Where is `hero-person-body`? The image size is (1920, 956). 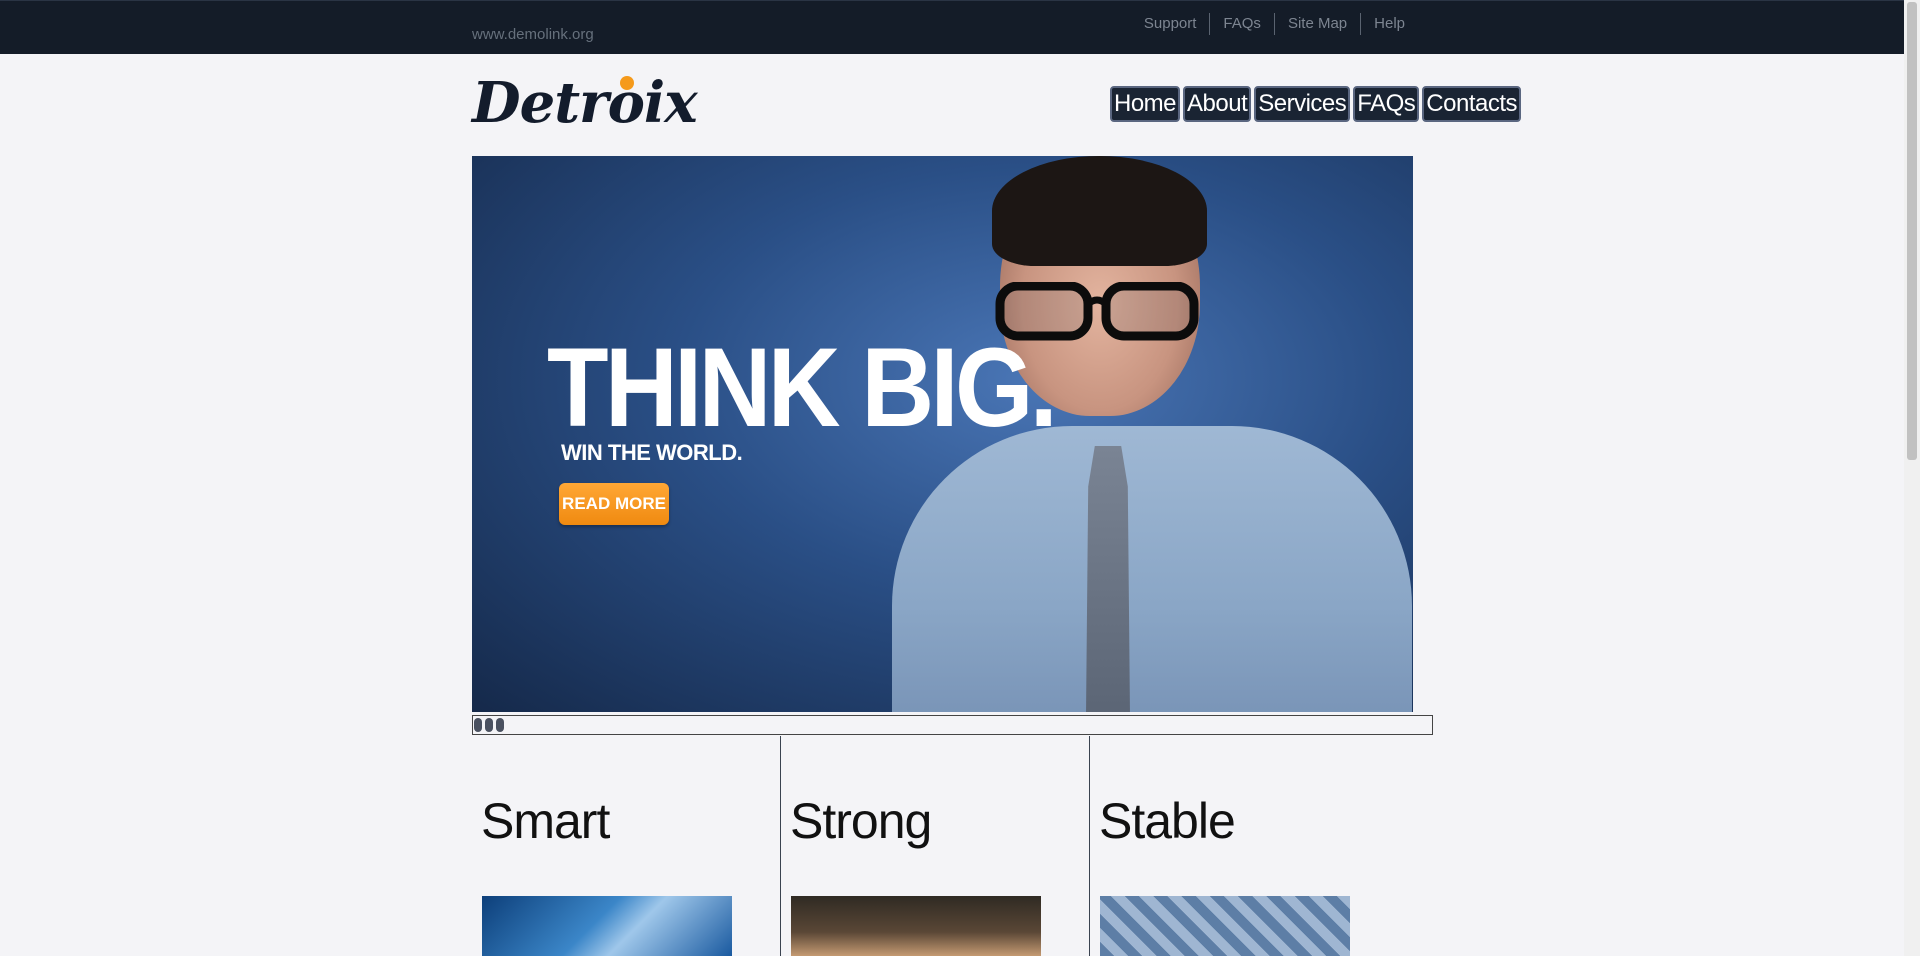 hero-person-body is located at coordinates (1152, 569).